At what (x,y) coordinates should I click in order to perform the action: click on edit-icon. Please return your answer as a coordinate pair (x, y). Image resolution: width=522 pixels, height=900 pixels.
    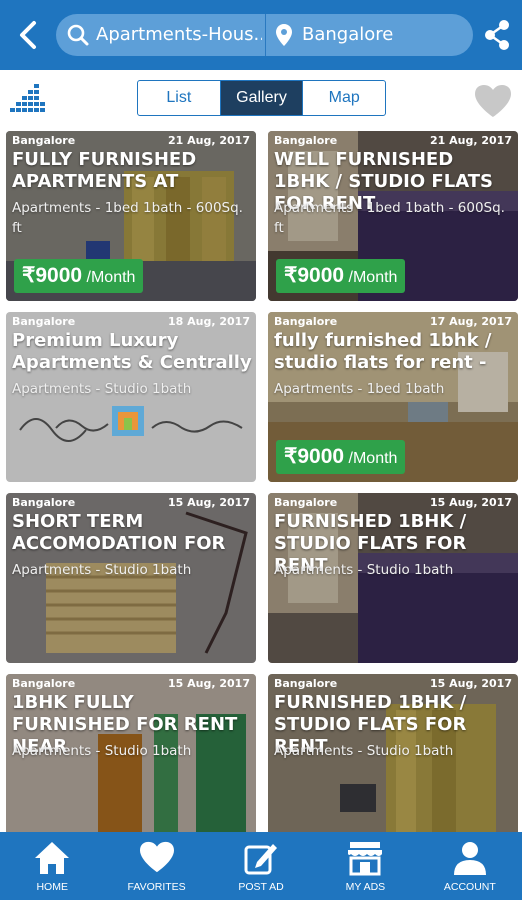
    Looking at the image, I should click on (261, 859).